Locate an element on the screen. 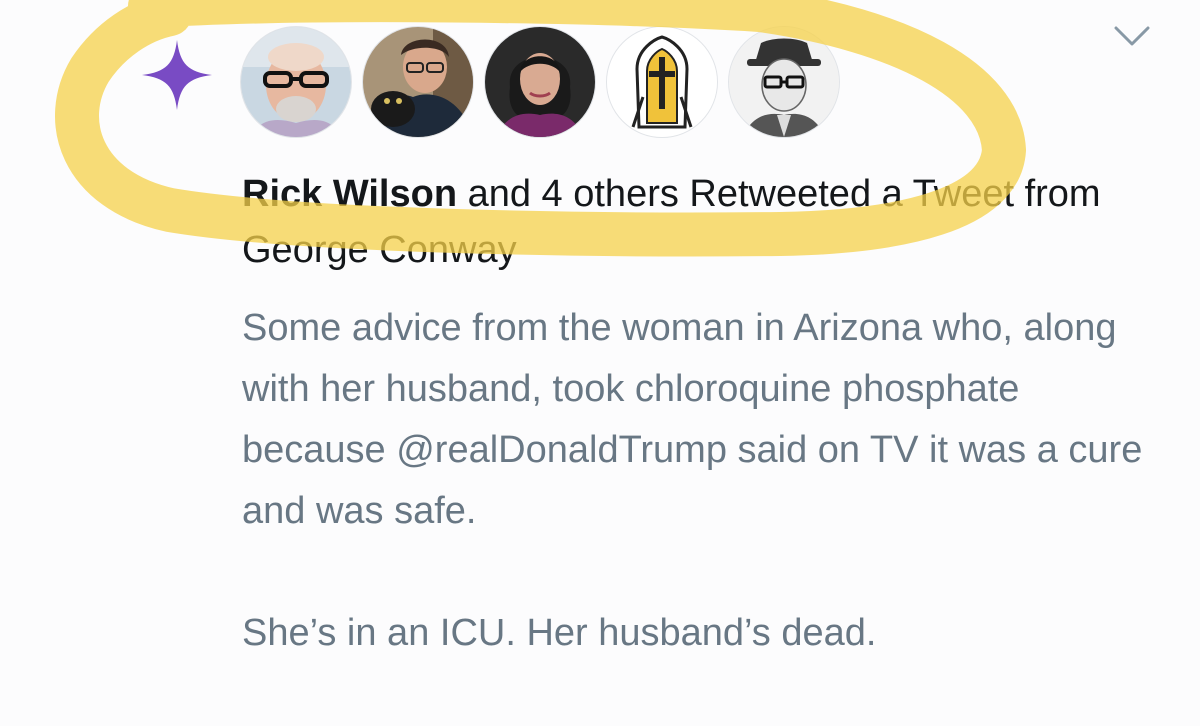 This screenshot has height=726, width=1200. sparkle-icon is located at coordinates (177, 75).